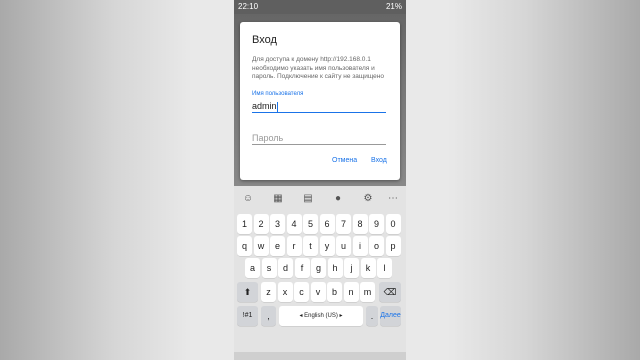  I want to click on key-c: c, so click(301, 292).